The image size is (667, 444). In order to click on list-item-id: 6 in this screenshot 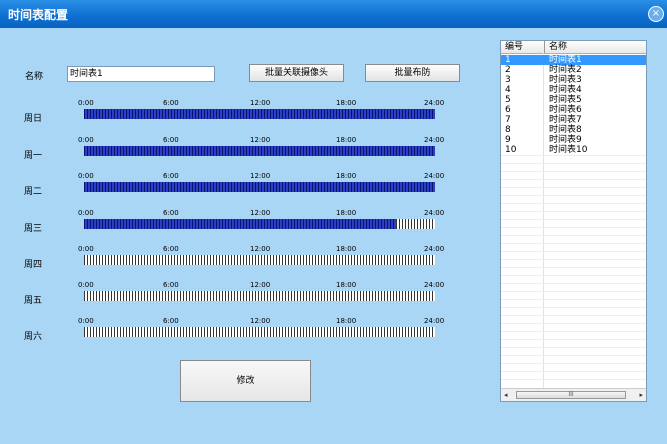, I will do `click(508, 110)`.